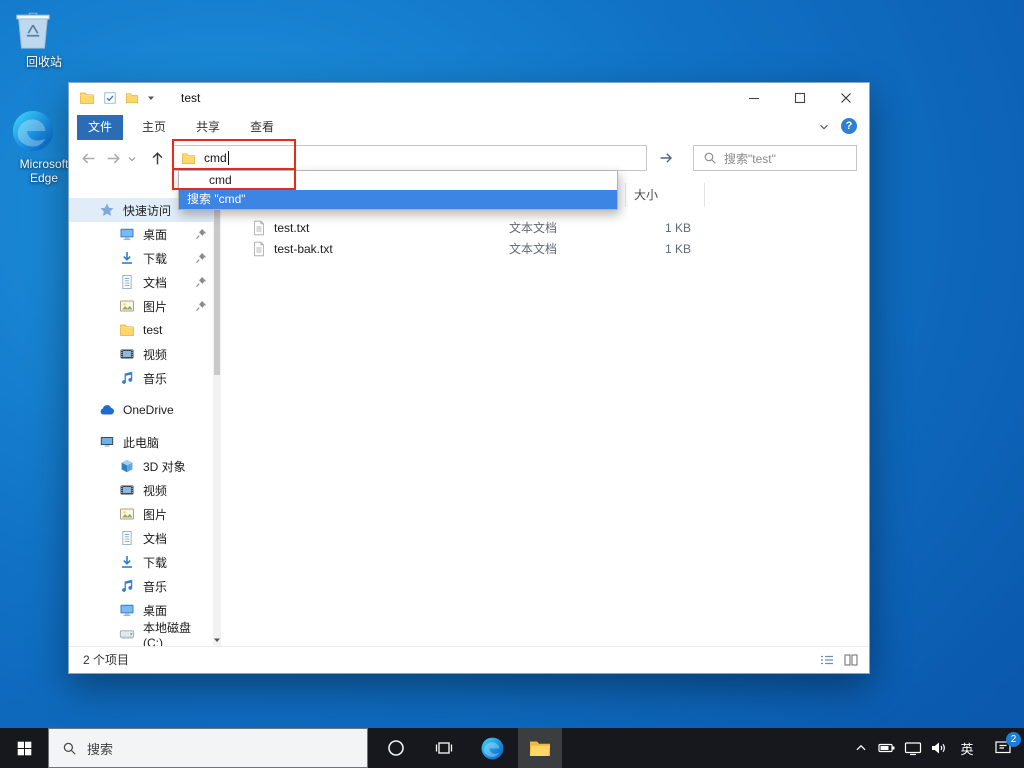 The height and width of the screenshot is (768, 1024). Describe the element at coordinates (100, 749) in the screenshot. I see `taskbar-search-placeholder: 搜索` at that location.